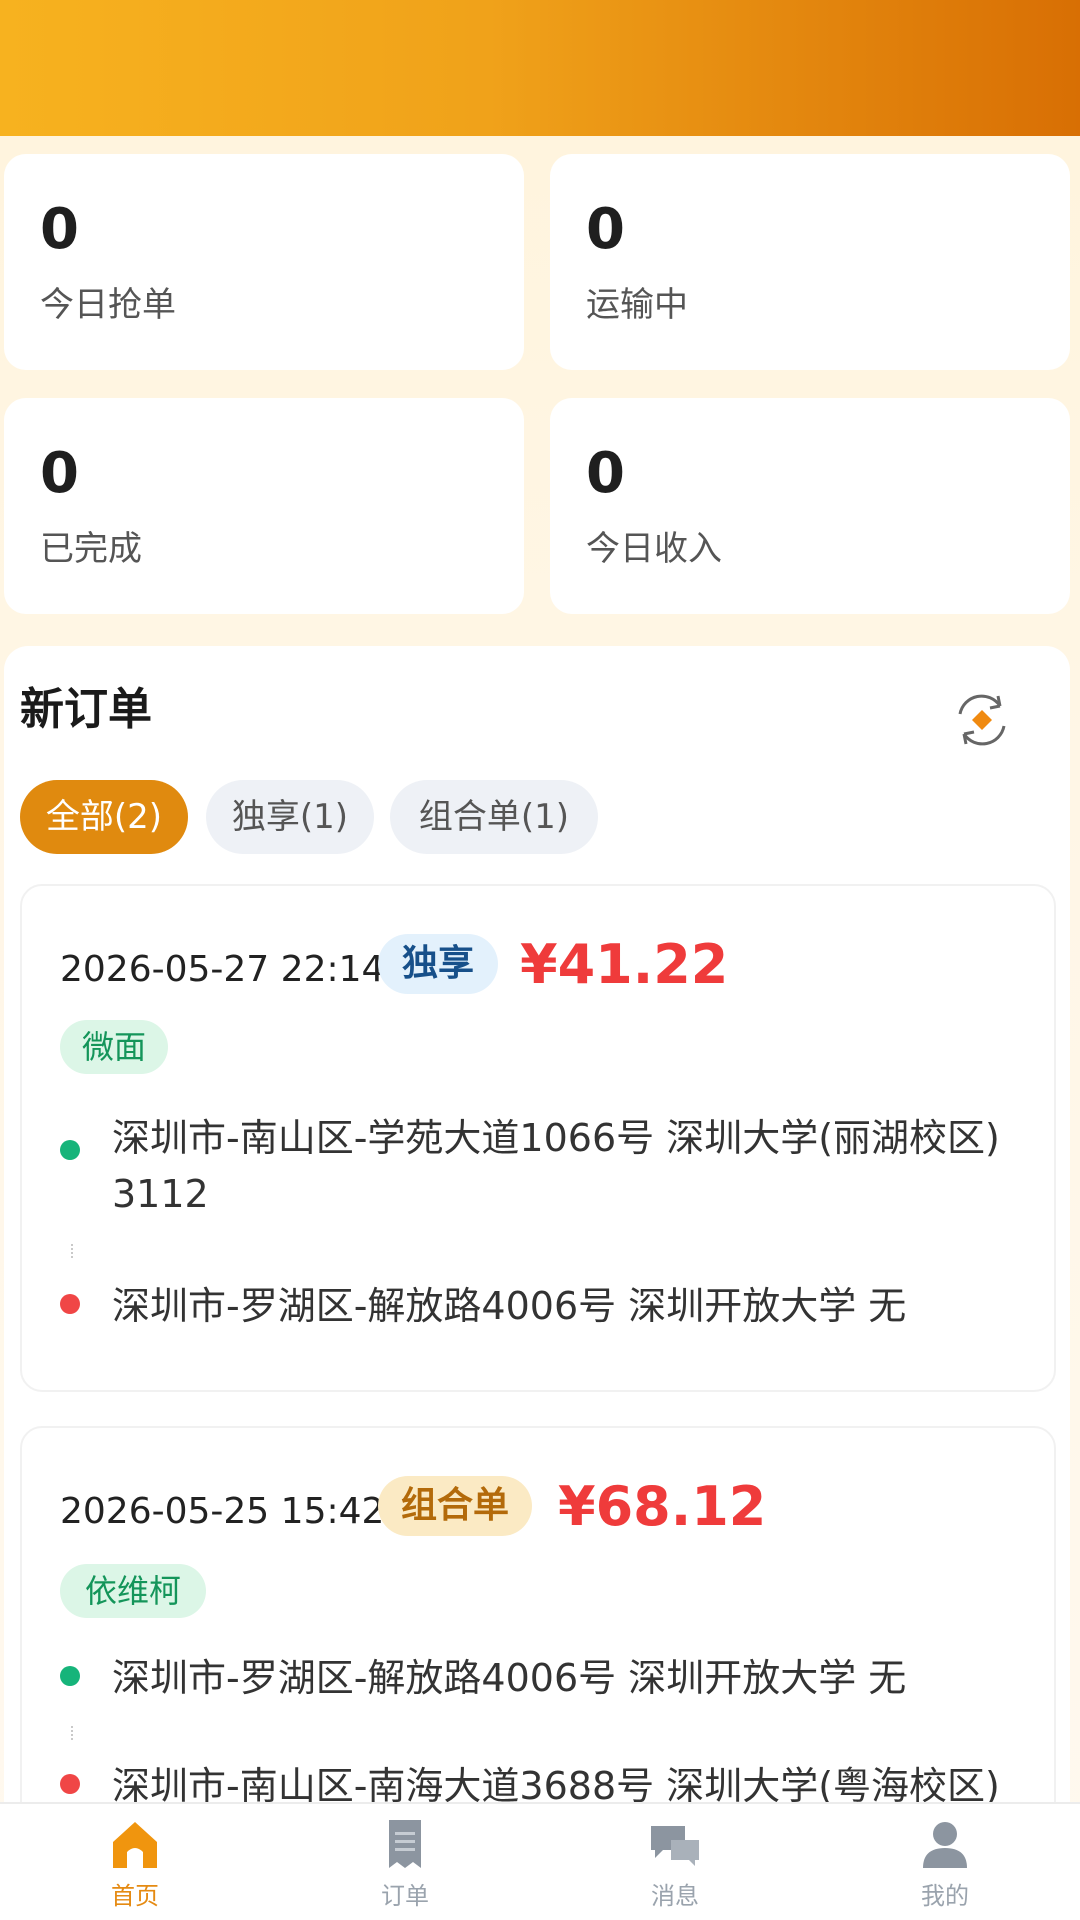 The width and height of the screenshot is (1080, 1920). What do you see at coordinates (624, 964) in the screenshot?
I see `order-price: ¥41.22` at bounding box center [624, 964].